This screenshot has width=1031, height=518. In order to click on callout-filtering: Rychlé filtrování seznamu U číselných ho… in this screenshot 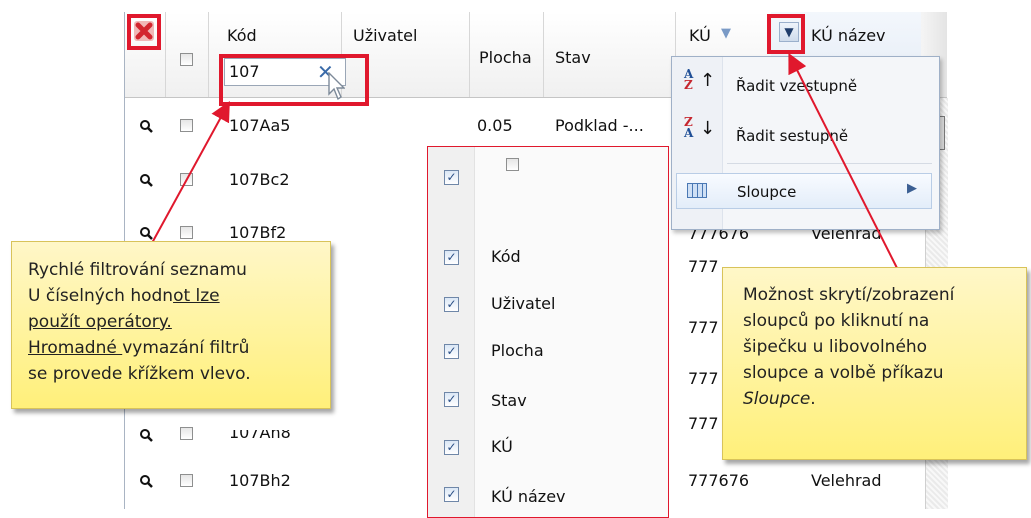, I will do `click(171, 325)`.